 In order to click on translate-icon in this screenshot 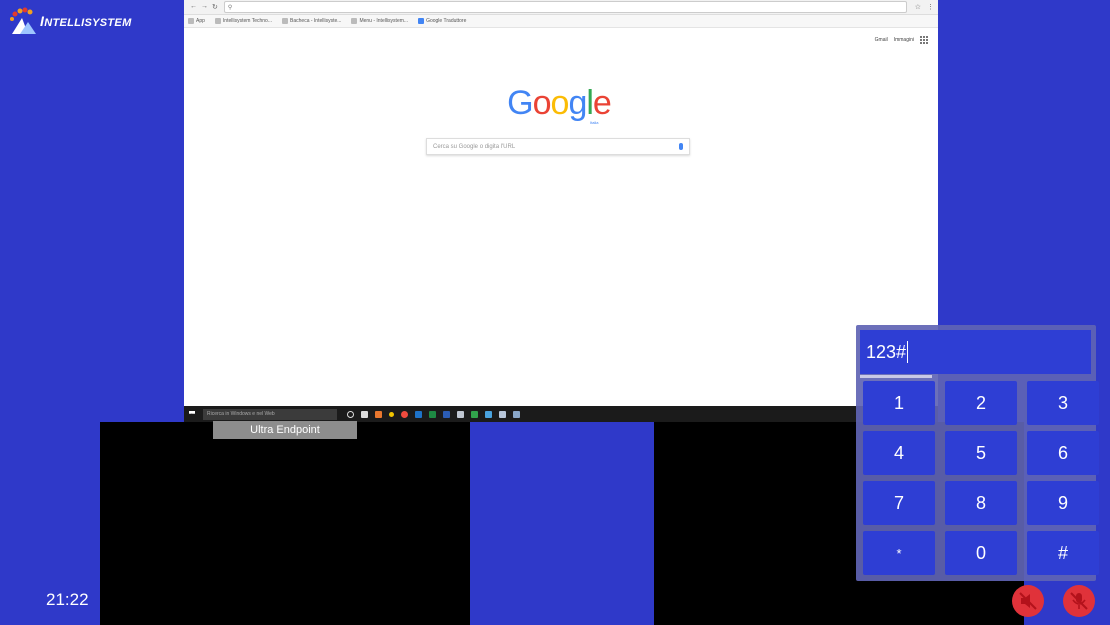, I will do `click(421, 21)`.